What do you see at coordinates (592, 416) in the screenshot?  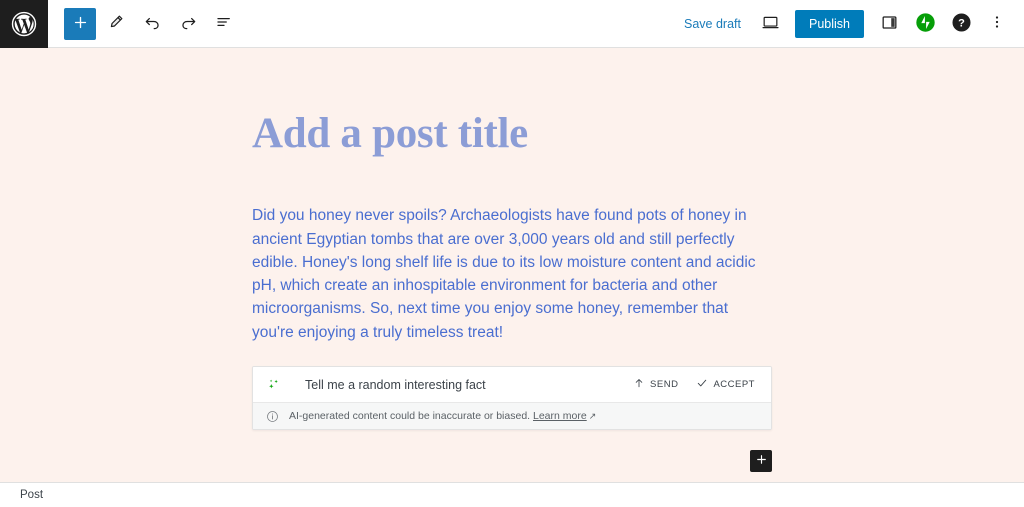 I see `external-link-icon: ↗` at bounding box center [592, 416].